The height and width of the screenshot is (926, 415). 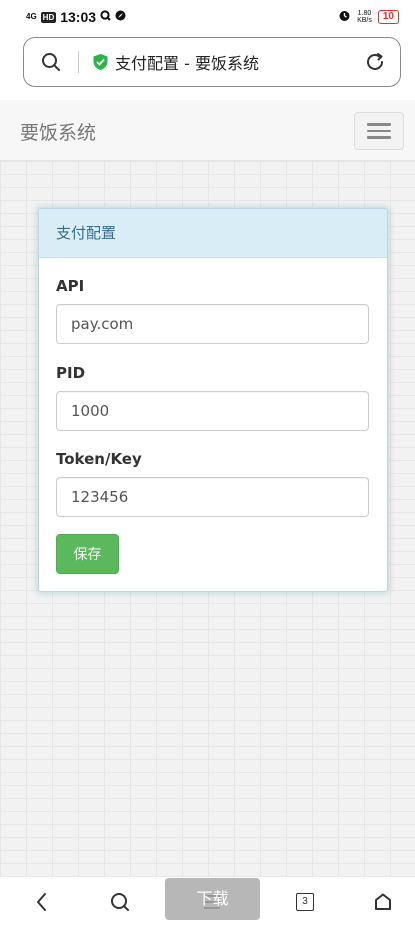 I want to click on tabs-button: 3, so click(x=305, y=902).